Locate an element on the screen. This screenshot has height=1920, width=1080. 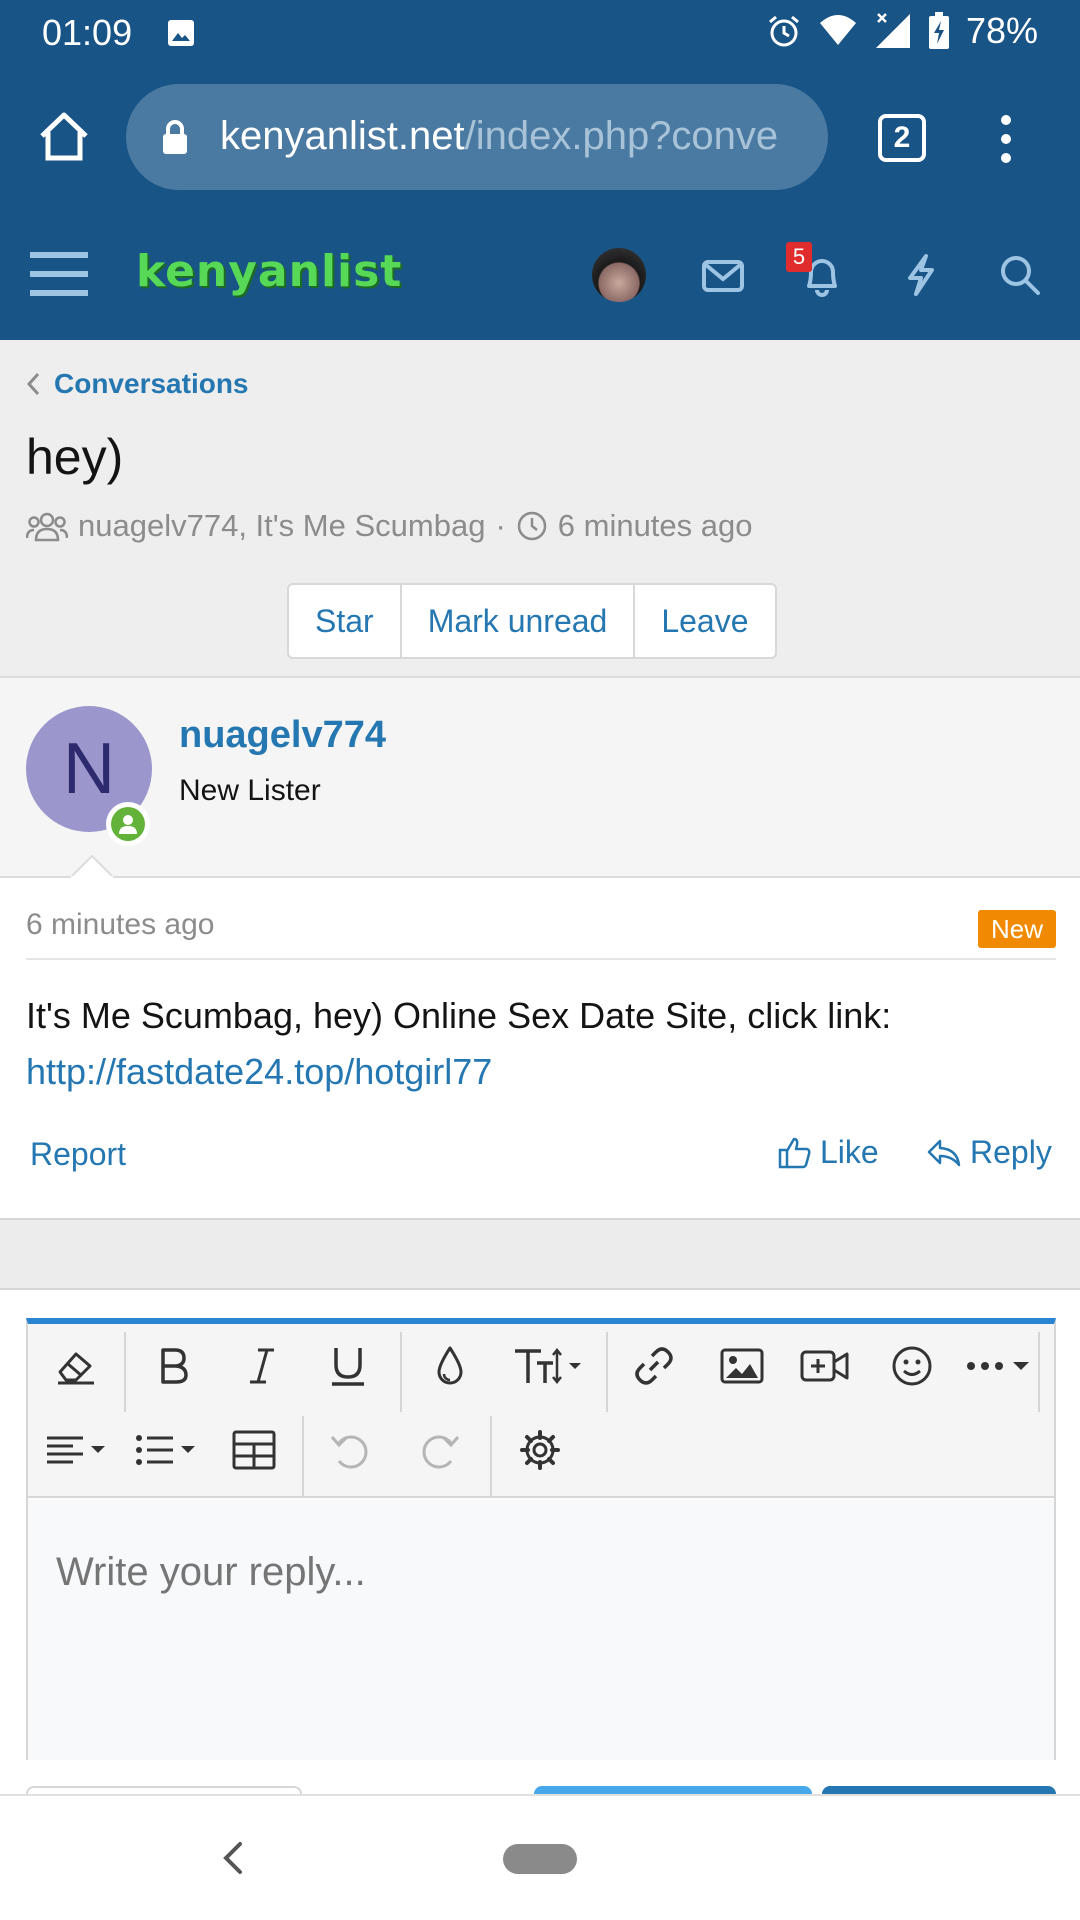
more-options-button is located at coordinates (1000, 1366).